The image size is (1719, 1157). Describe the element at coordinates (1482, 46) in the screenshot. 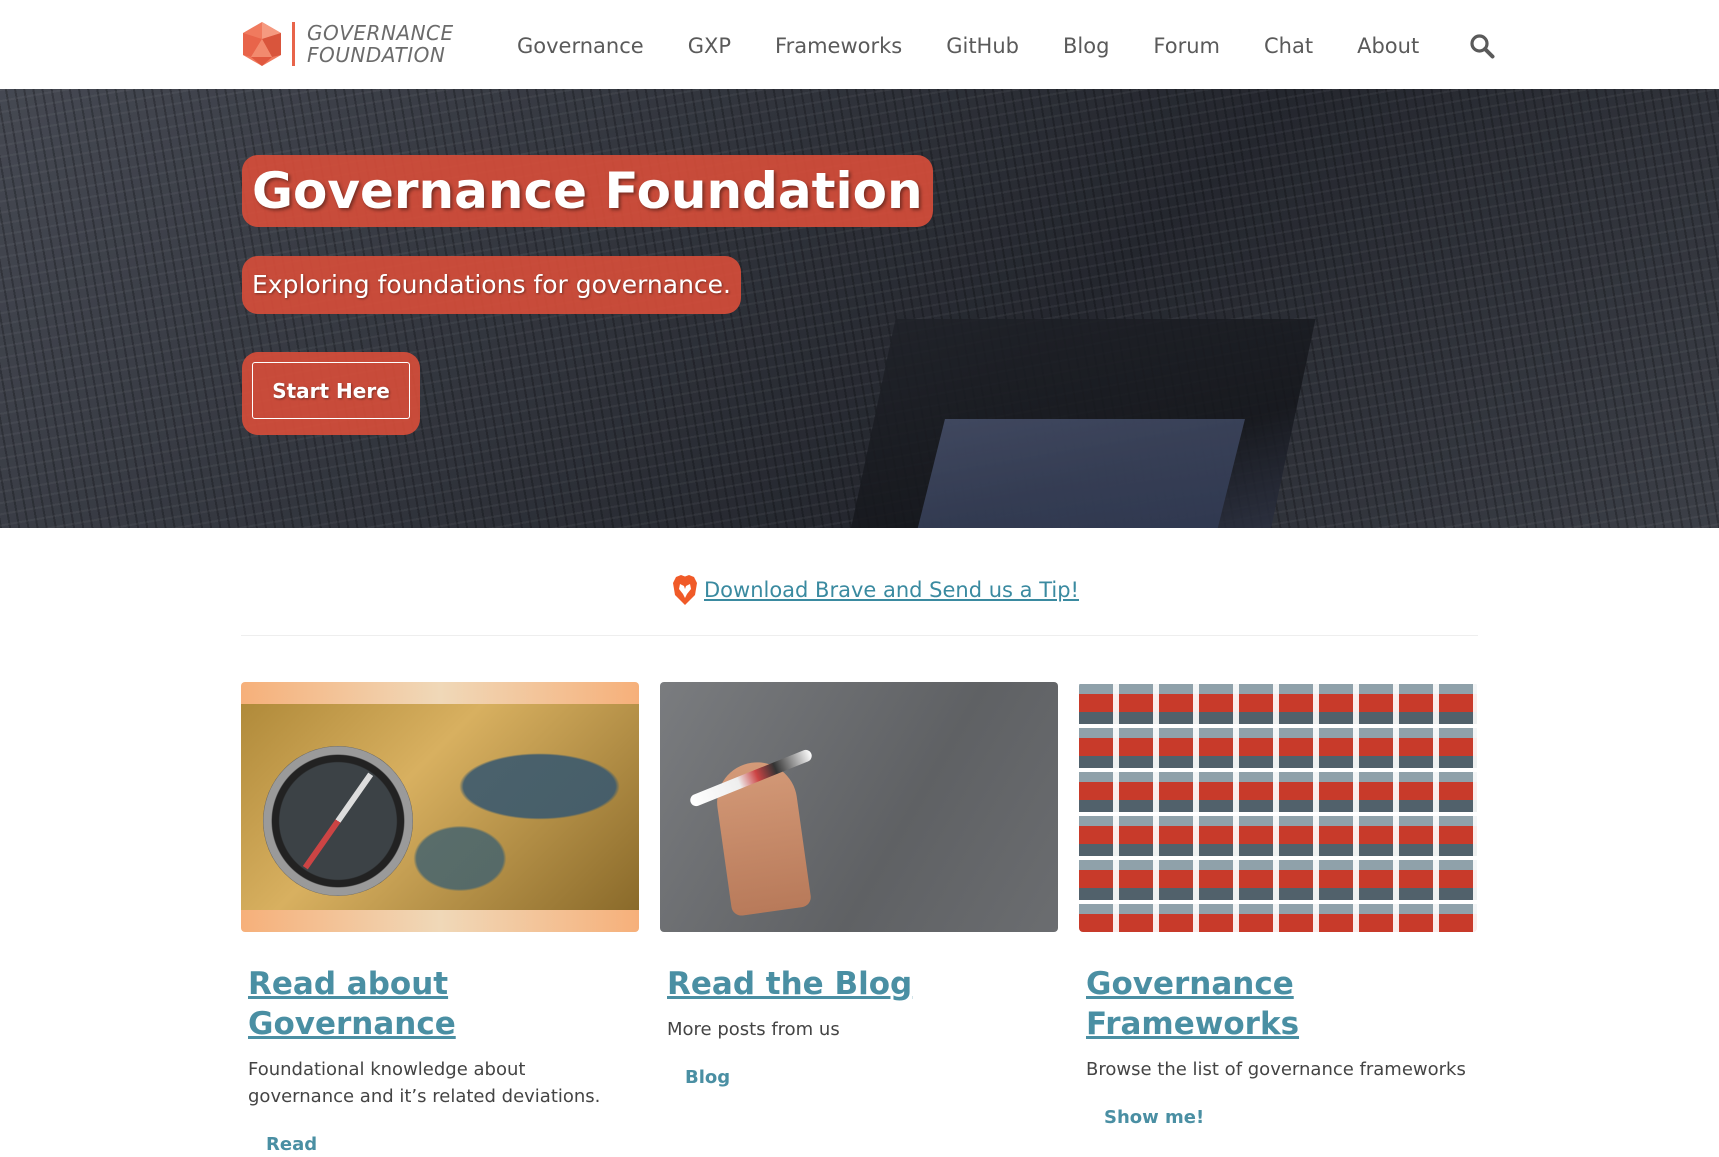

I see `search-icon` at that location.